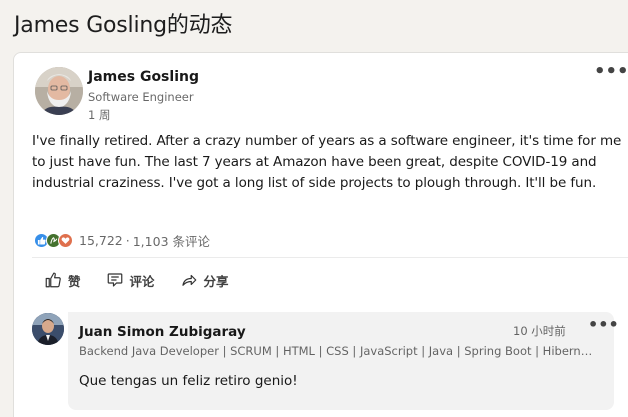 This screenshot has height=417, width=628. I want to click on commenter-avatar-photo, so click(48, 329).